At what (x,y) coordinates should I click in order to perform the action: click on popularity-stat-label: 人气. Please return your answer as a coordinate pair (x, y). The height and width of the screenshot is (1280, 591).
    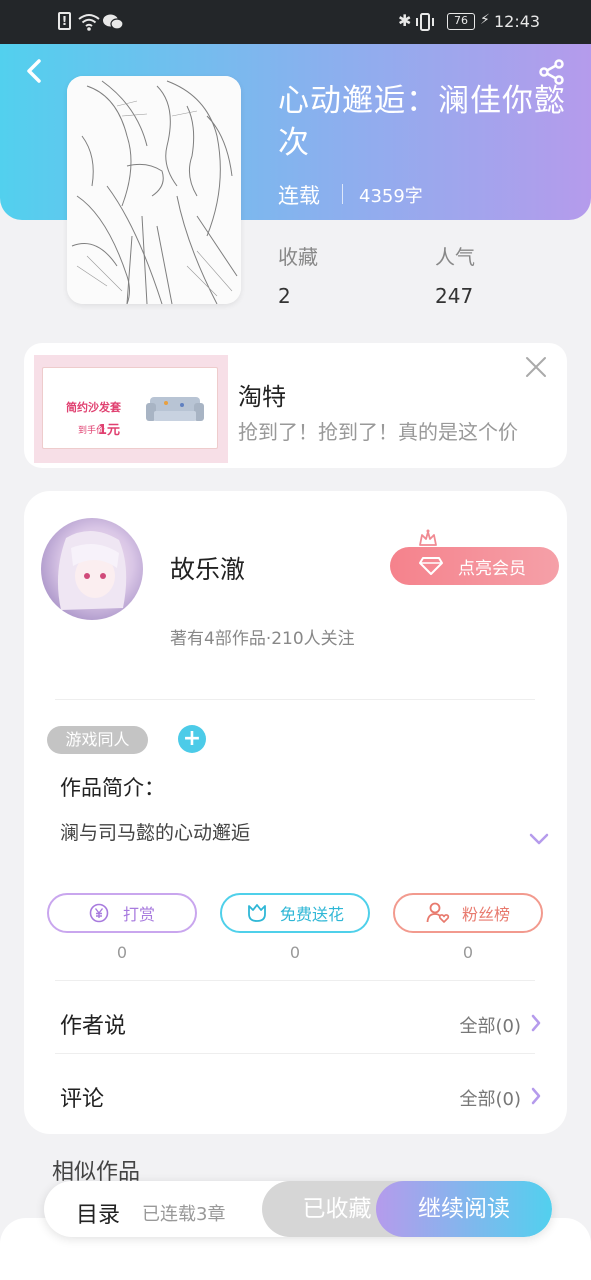
    Looking at the image, I should click on (455, 257).